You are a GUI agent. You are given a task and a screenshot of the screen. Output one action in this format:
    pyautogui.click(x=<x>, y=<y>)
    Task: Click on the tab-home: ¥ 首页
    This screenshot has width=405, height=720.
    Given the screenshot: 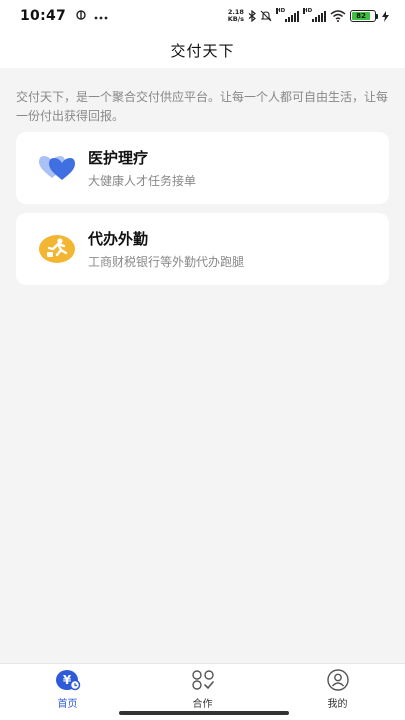 What is the action you would take?
    pyautogui.click(x=67, y=692)
    